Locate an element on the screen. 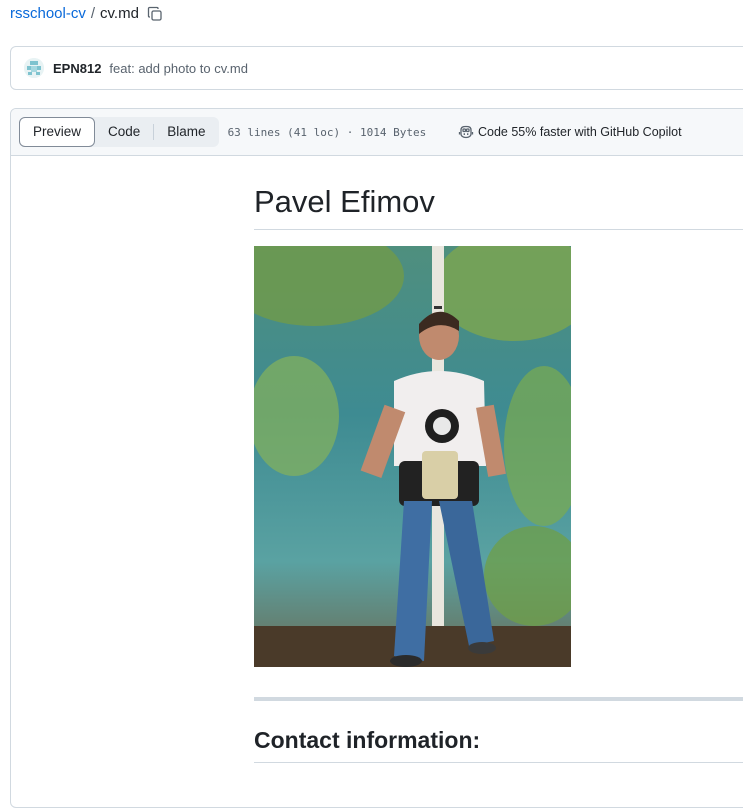  copilot-promo-text: Code 55% faster with GitHub Copilot is located at coordinates (580, 132).